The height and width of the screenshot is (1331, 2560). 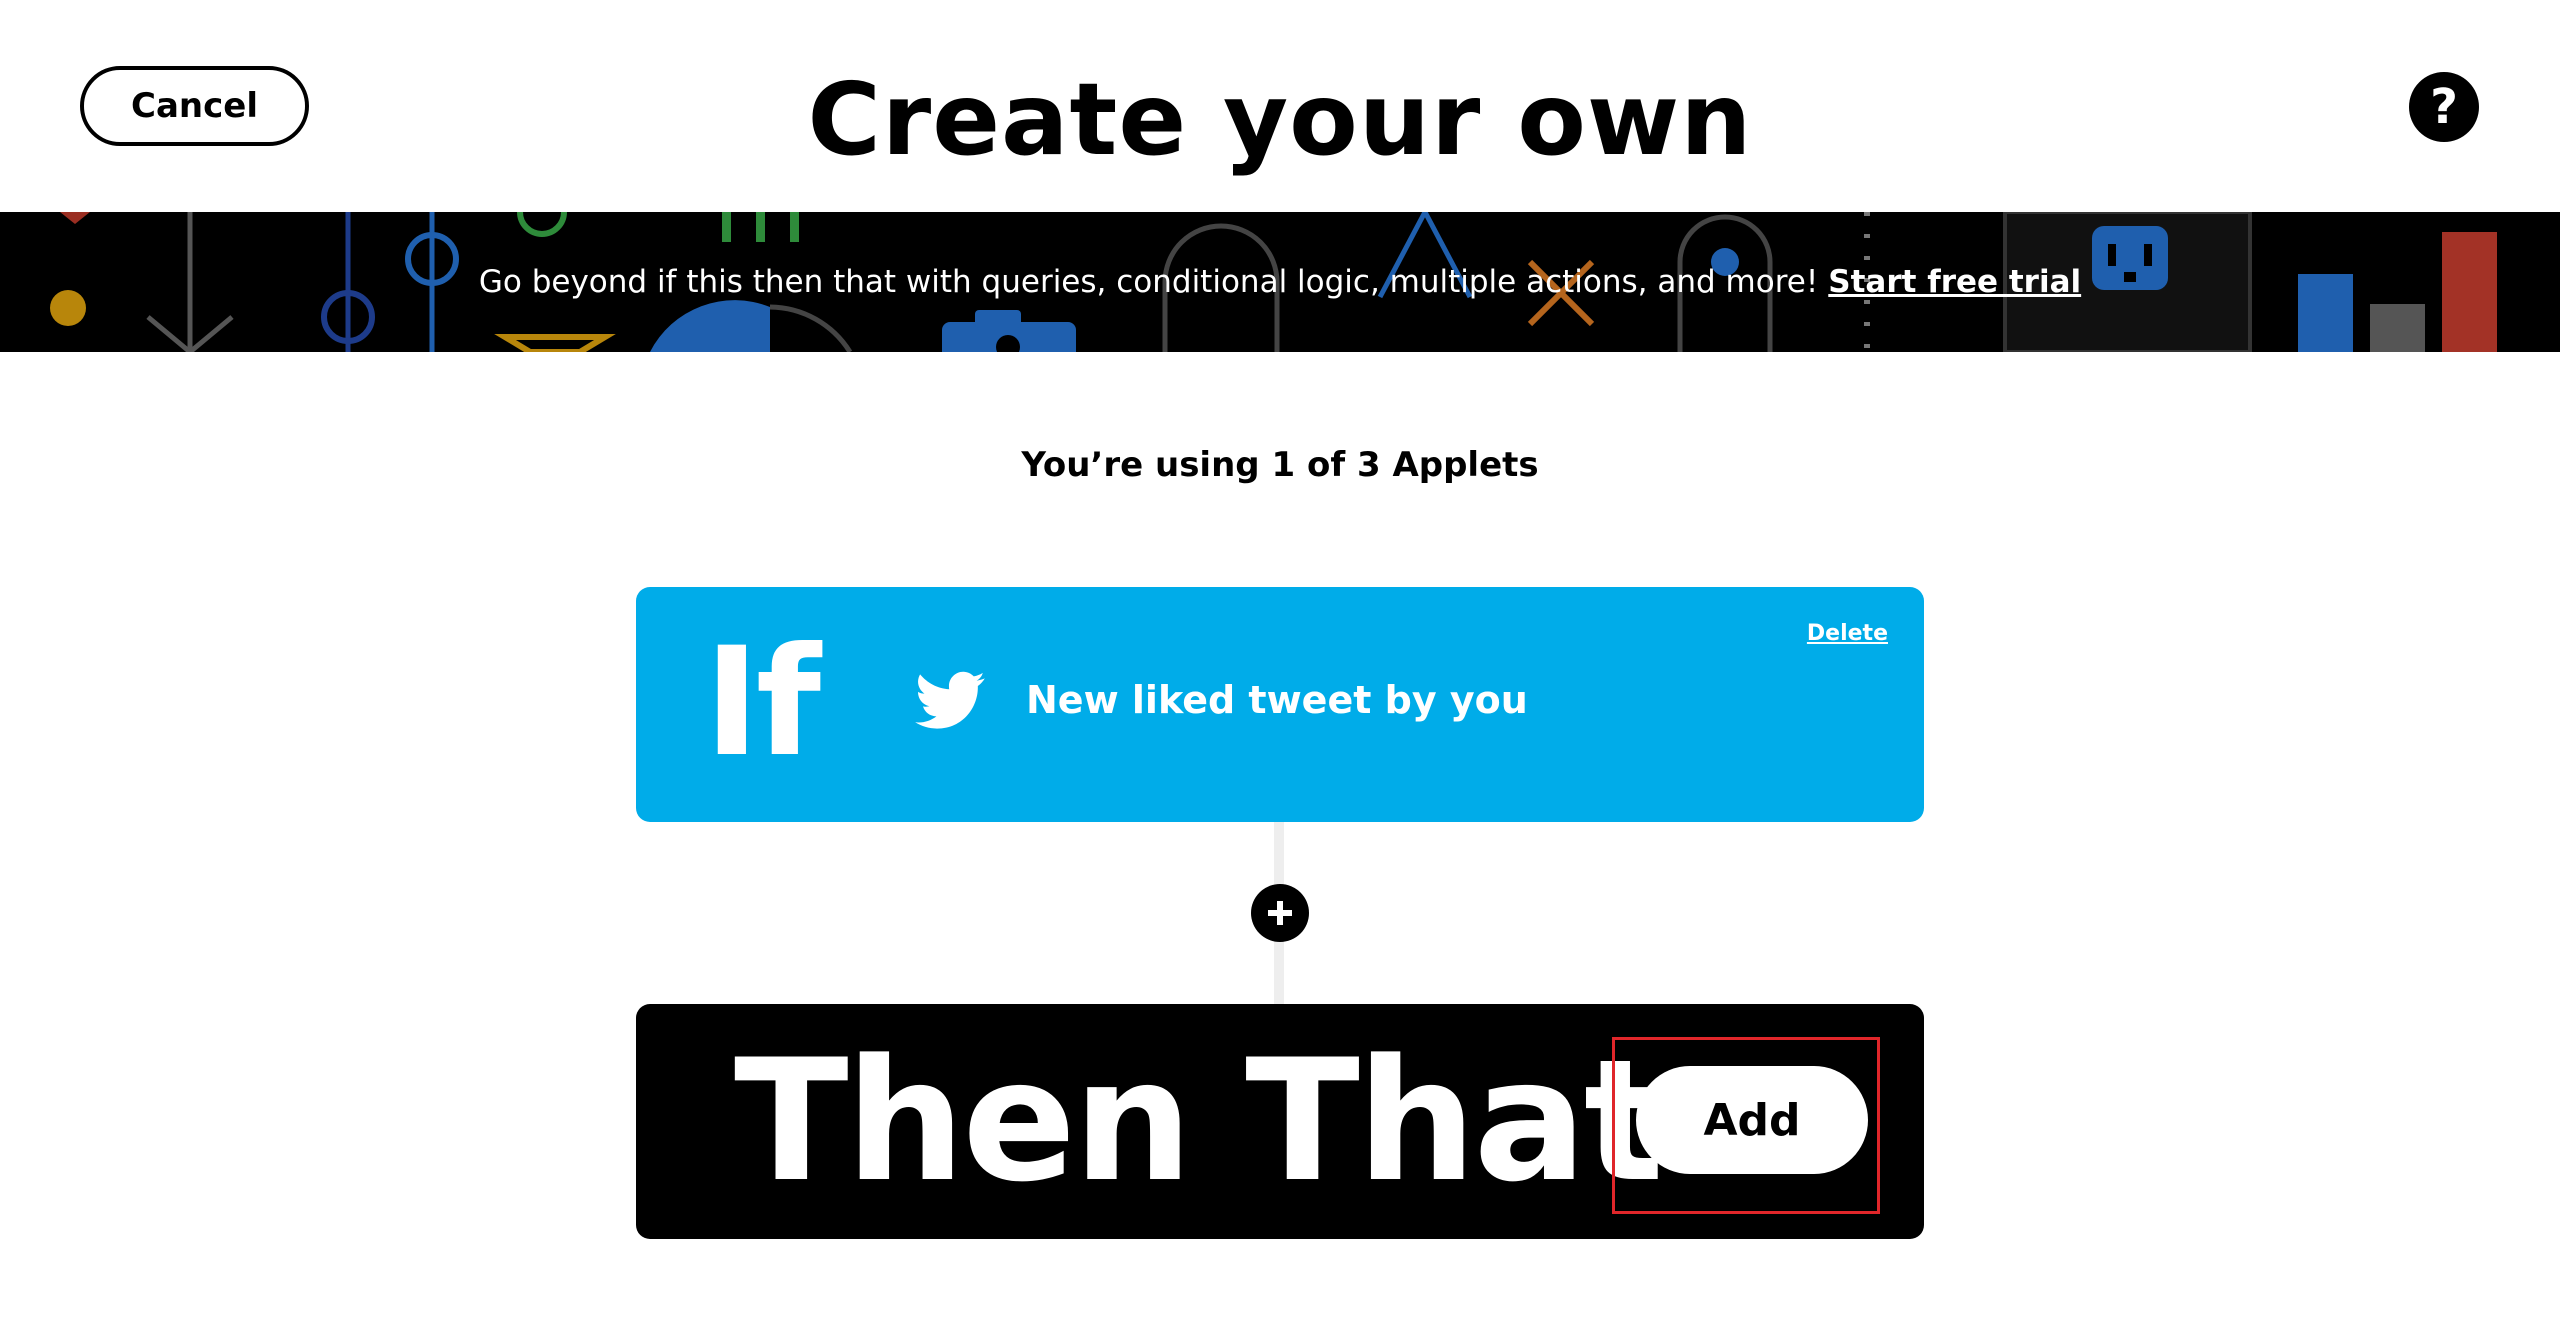 What do you see at coordinates (2444, 107) in the screenshot?
I see `help-icon: ?` at bounding box center [2444, 107].